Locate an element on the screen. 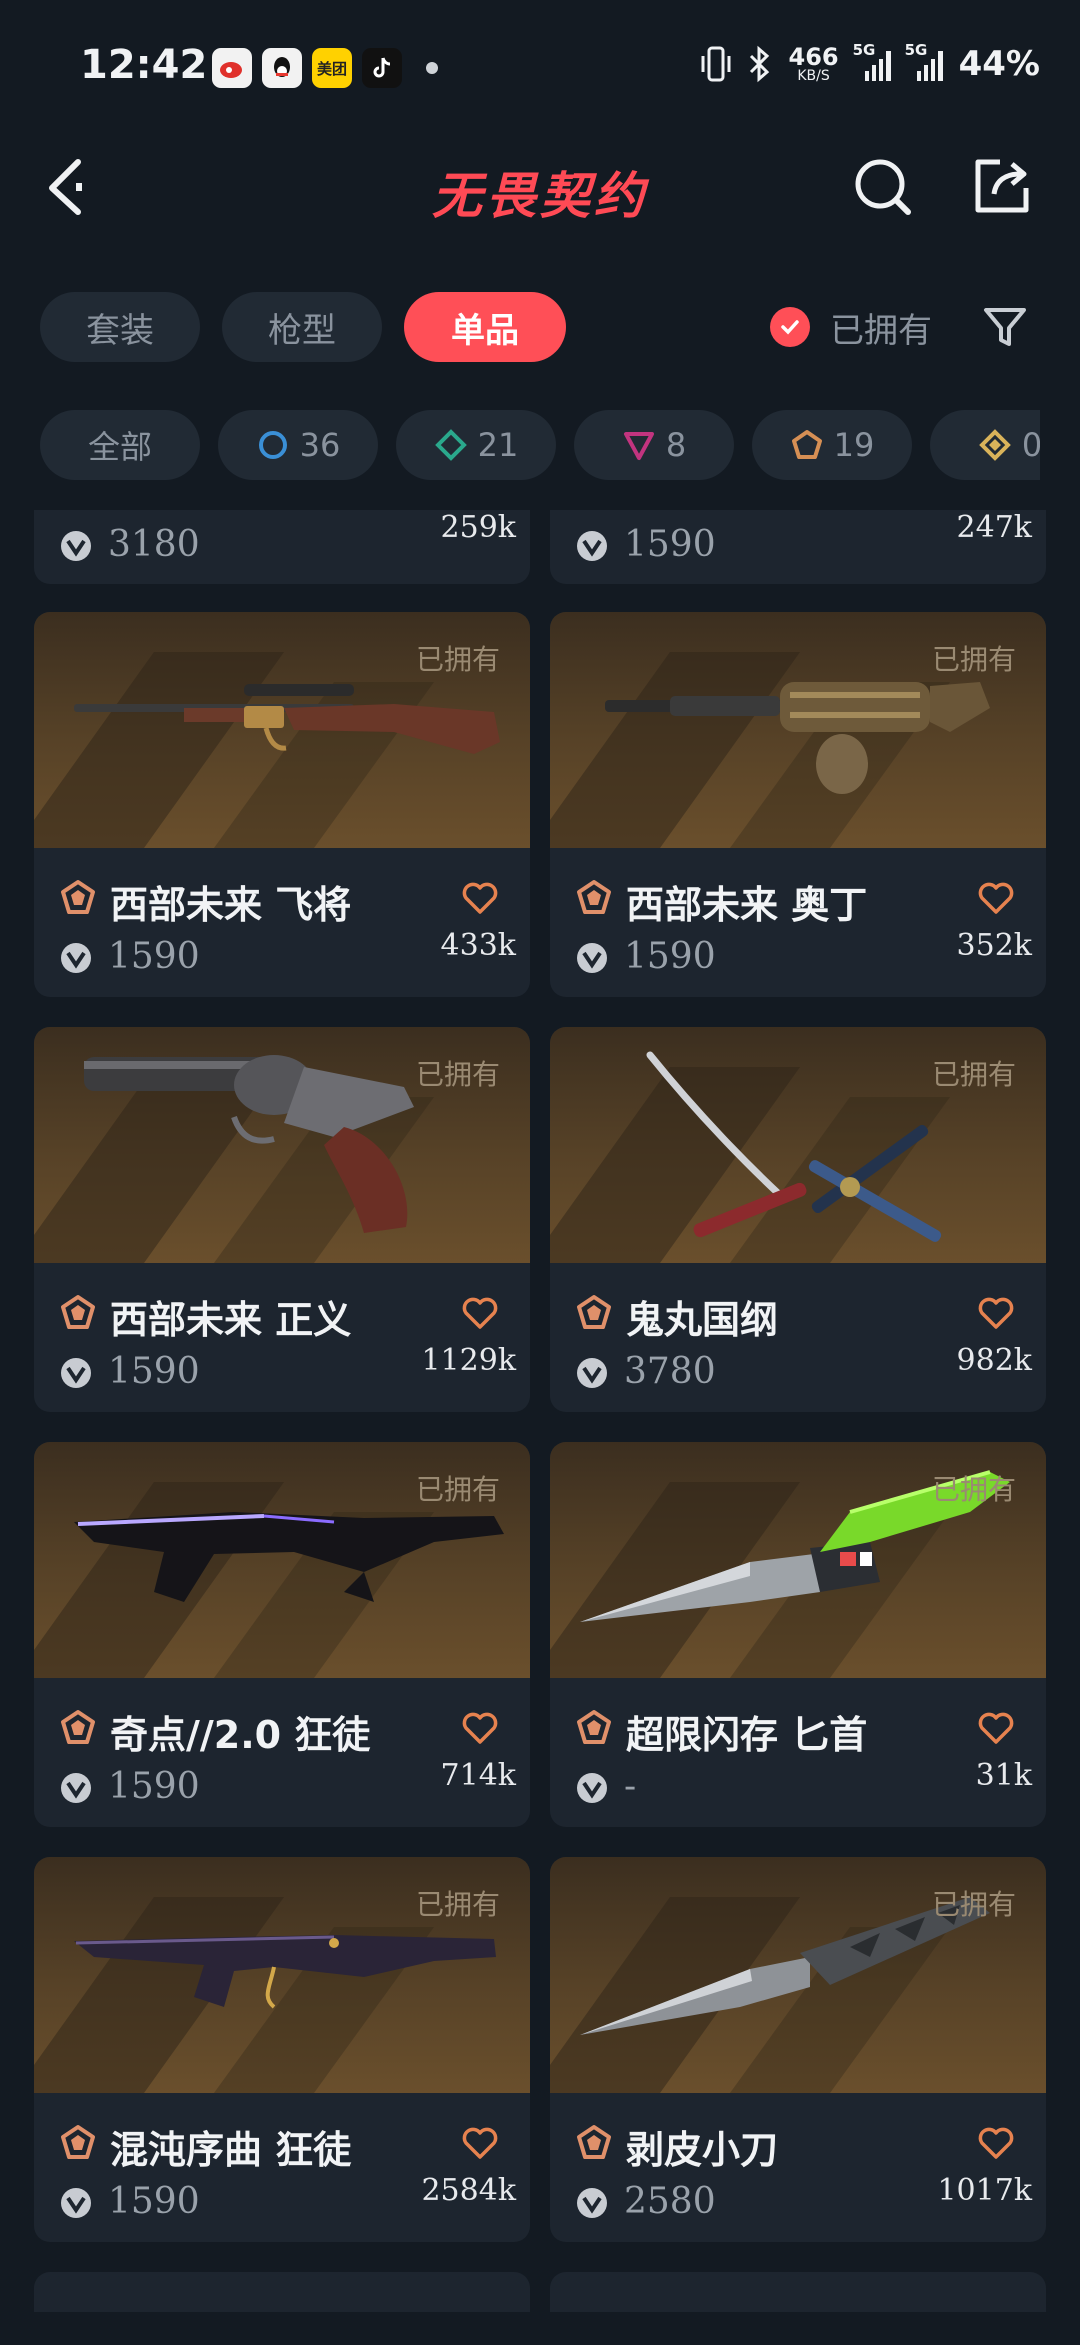 The height and width of the screenshot is (2345, 1080). status-indicators: 466 KB/S 5G 5G 44% is located at coordinates (870, 62).